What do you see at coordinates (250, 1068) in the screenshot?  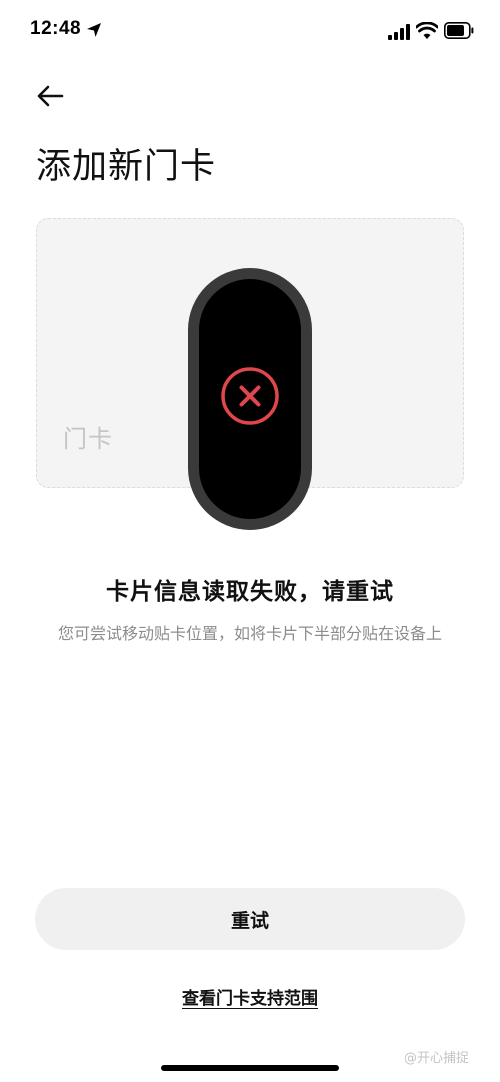 I see `home-indicator` at bounding box center [250, 1068].